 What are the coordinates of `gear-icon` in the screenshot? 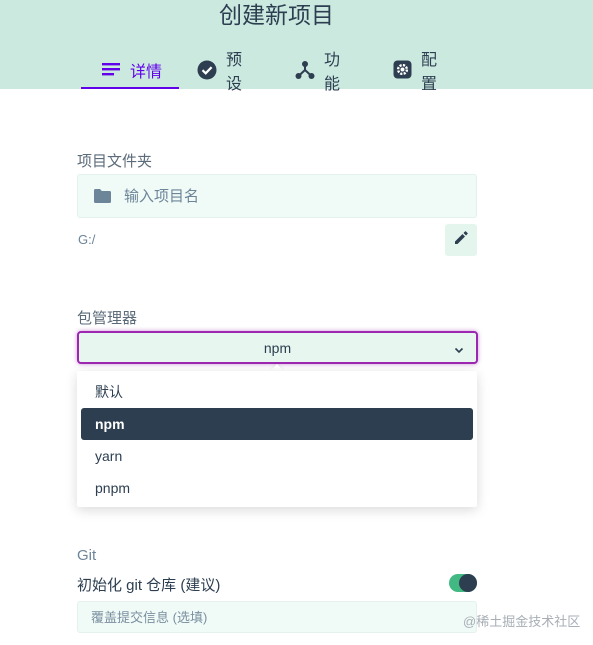 It's located at (402, 70).